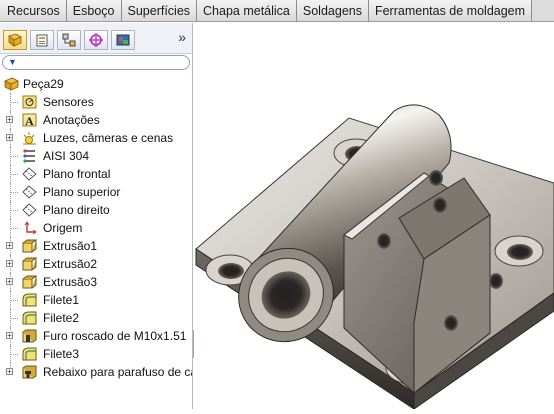  What do you see at coordinates (96, 62) in the screenshot?
I see `tree-filter-input: ▼` at bounding box center [96, 62].